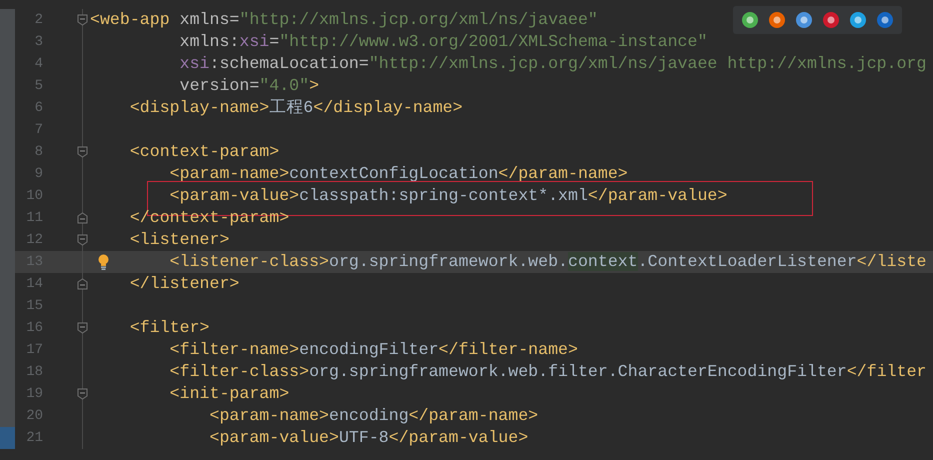 The image size is (933, 460). What do you see at coordinates (34, 284) in the screenshot?
I see `line-number: 14` at bounding box center [34, 284].